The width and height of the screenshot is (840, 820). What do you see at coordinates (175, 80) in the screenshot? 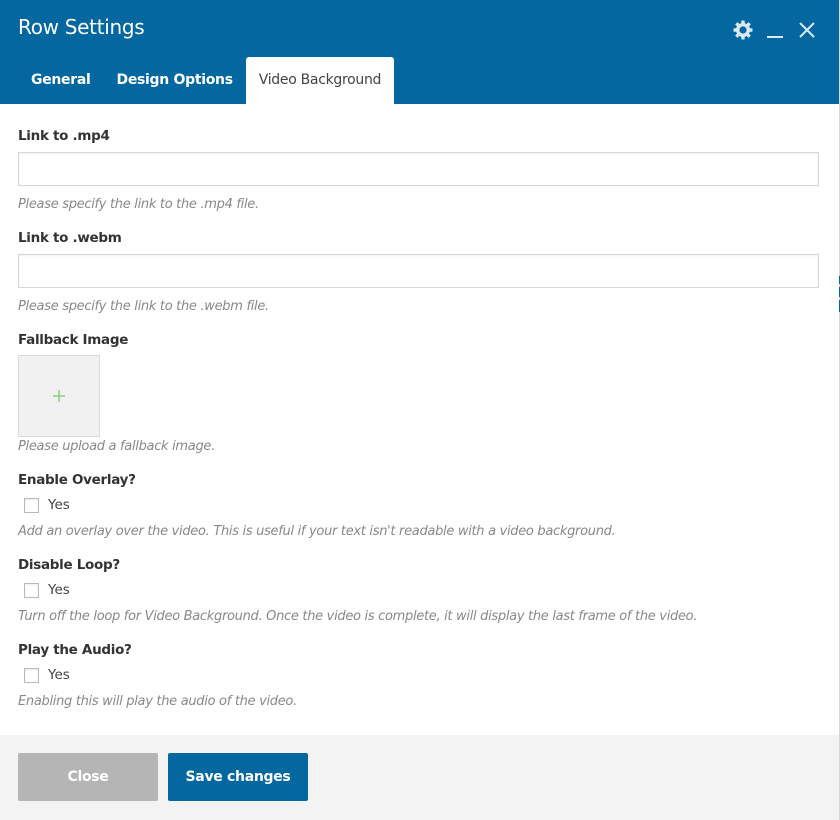
I see `tab-design-options: Design Options` at bounding box center [175, 80].